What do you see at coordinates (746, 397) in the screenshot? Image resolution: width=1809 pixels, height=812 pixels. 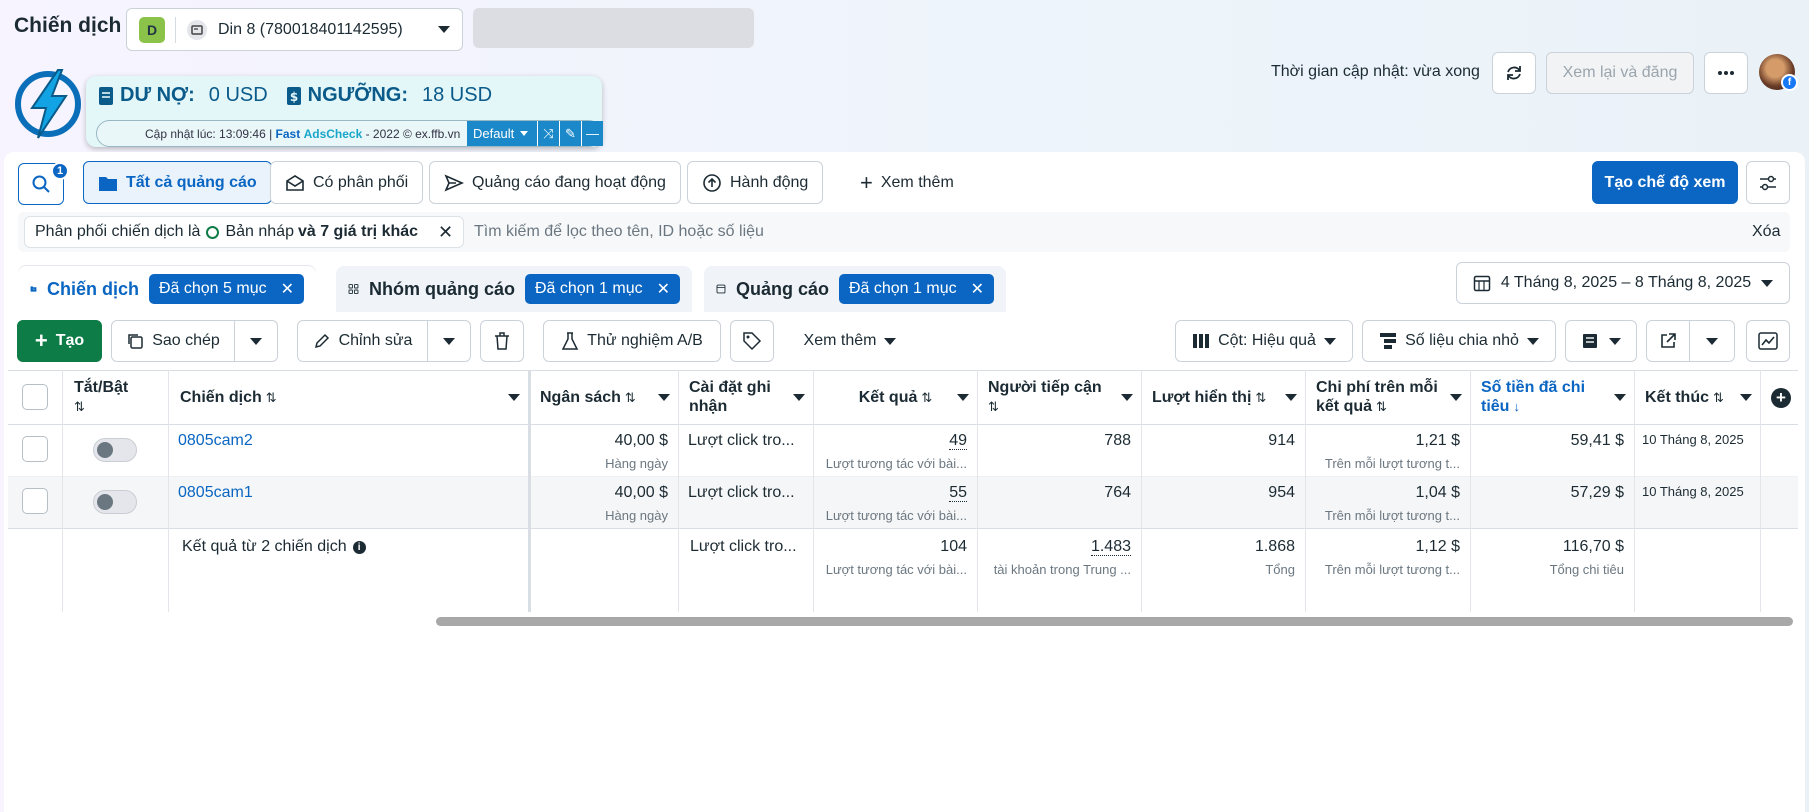 I see `header-attribution: Cài đặt ghi nhận` at bounding box center [746, 397].